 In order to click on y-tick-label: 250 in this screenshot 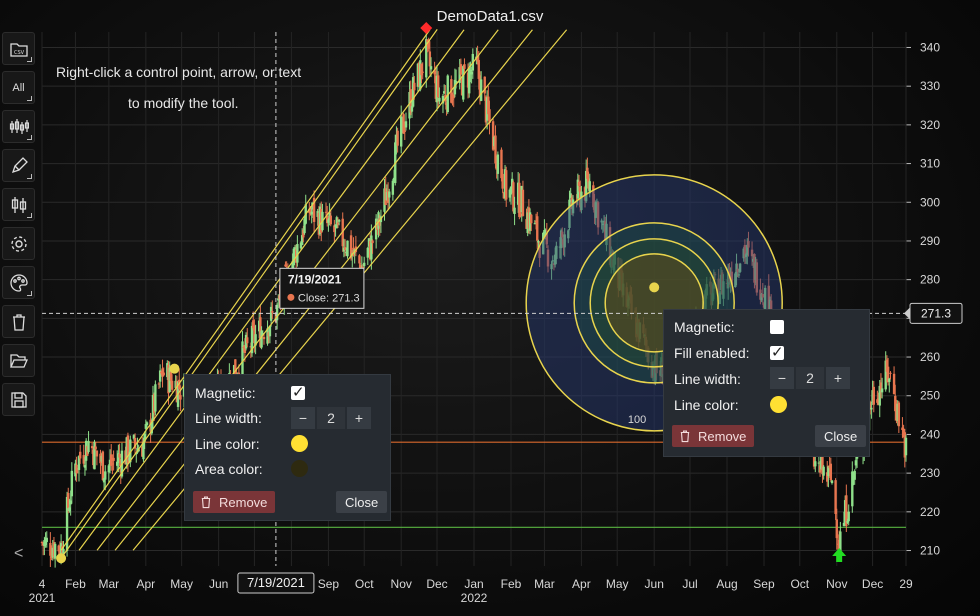, I will do `click(930, 396)`.